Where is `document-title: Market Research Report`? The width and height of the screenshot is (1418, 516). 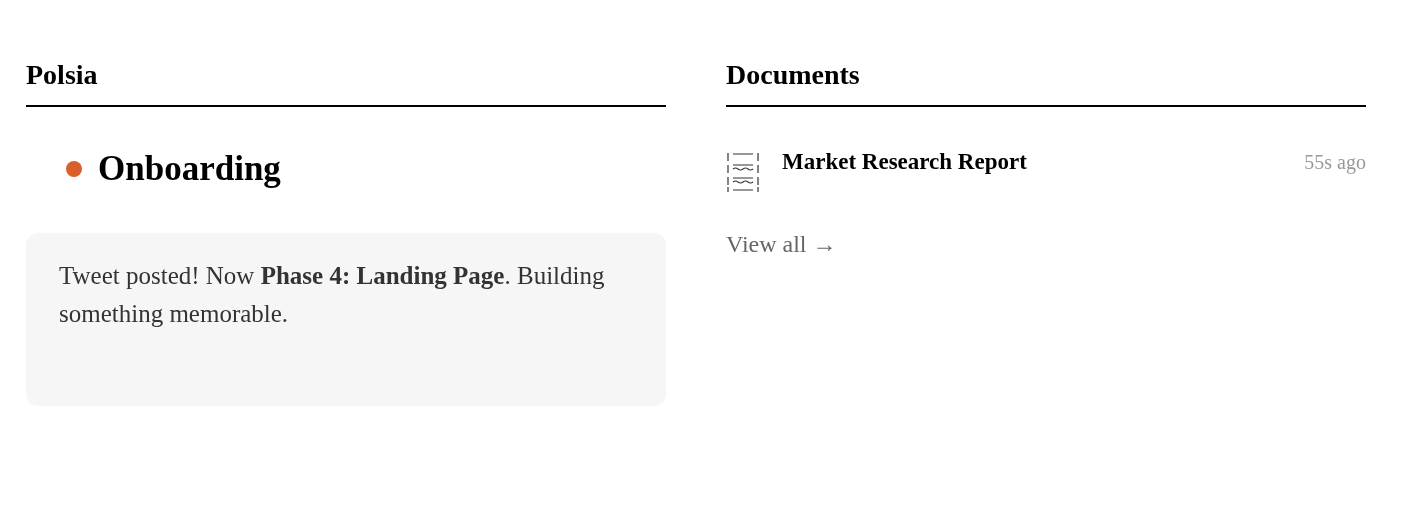 document-title: Market Research Report is located at coordinates (904, 161).